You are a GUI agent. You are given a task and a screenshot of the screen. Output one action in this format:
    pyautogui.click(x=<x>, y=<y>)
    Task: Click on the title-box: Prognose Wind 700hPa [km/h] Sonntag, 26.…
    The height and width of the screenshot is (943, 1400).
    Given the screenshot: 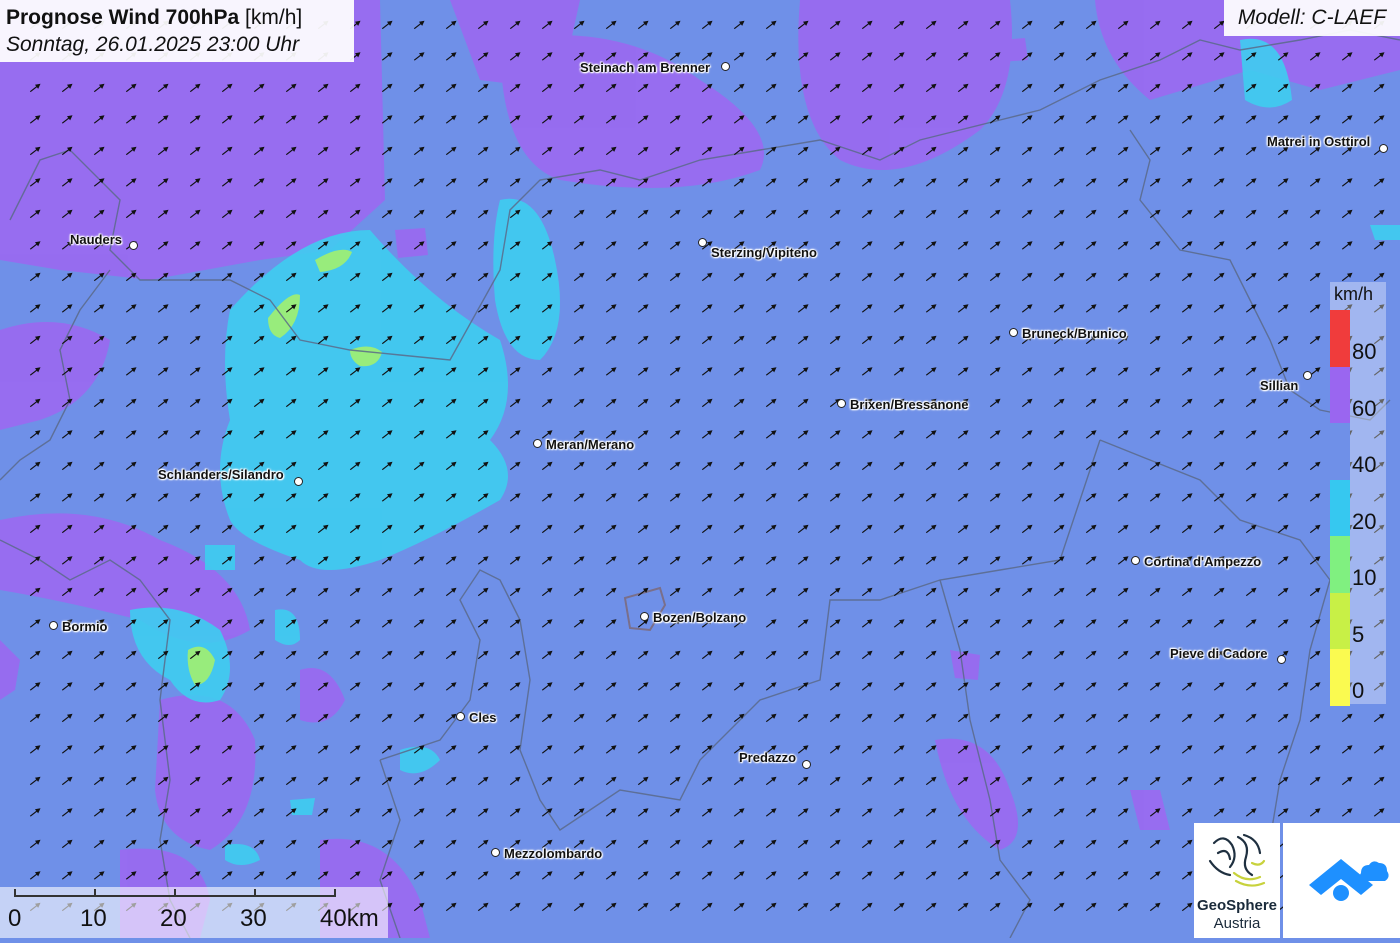 What is the action you would take?
    pyautogui.click(x=177, y=31)
    